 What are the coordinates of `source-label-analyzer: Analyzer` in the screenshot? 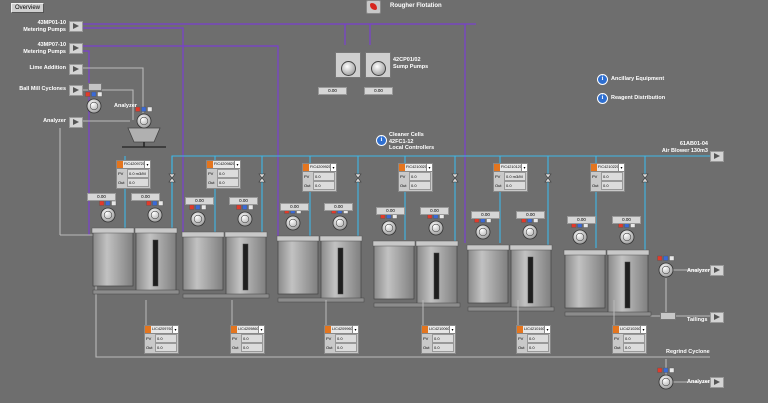 It's located at (54, 121).